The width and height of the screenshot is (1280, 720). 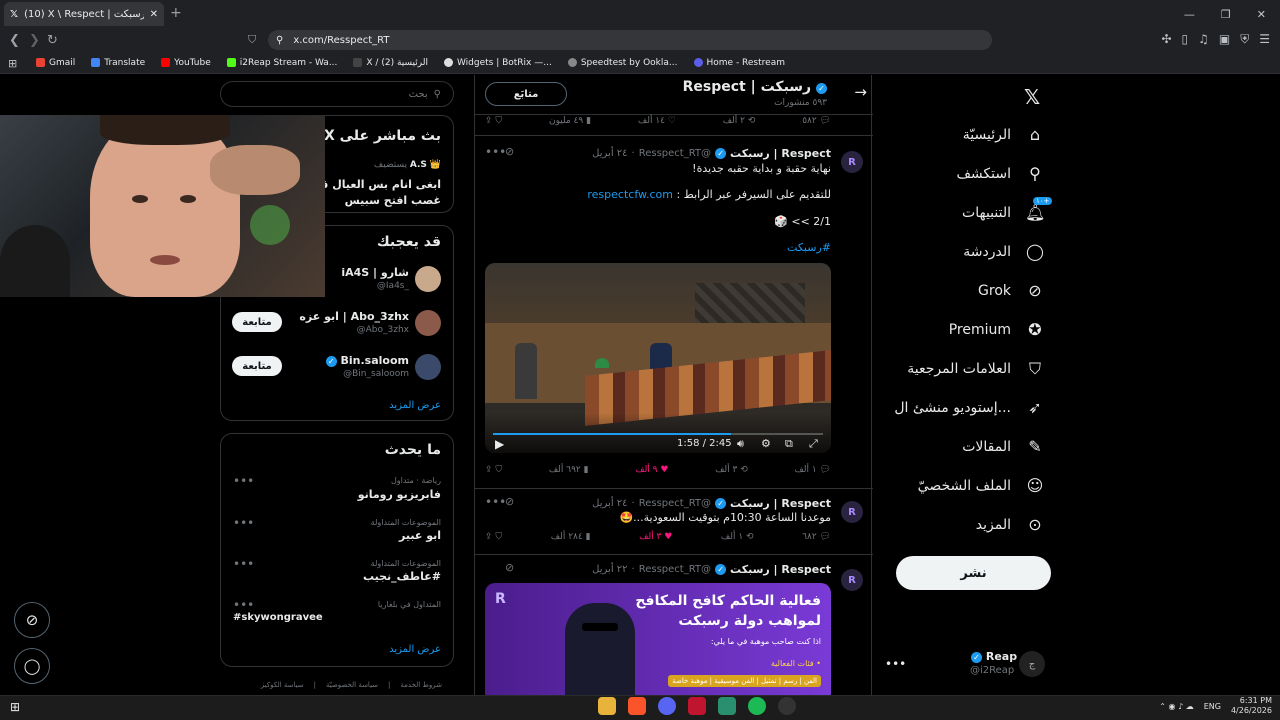 I want to click on x-logo-icon: 𝕏, so click(x=1032, y=97).